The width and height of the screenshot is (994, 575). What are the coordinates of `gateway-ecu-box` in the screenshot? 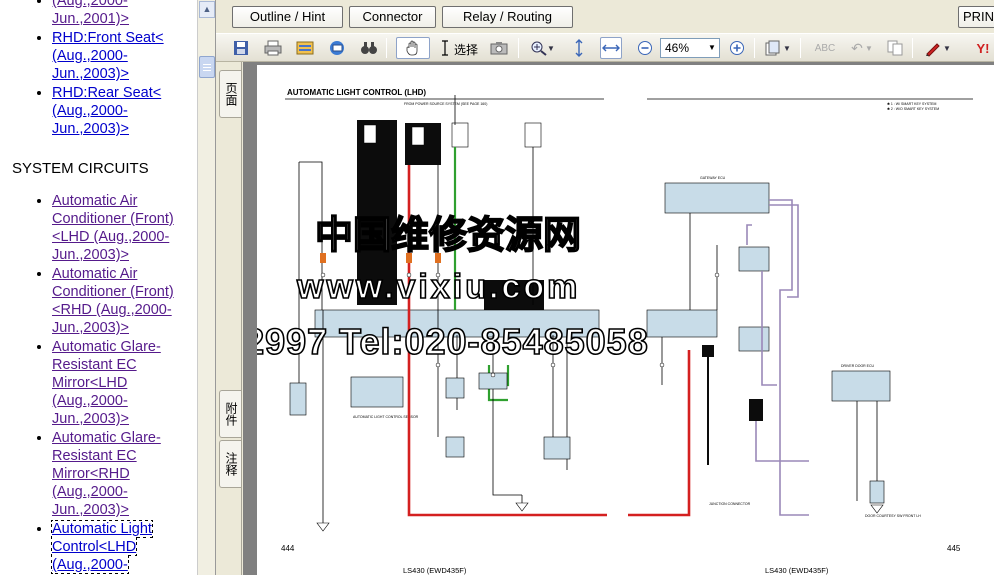 It's located at (717, 198).